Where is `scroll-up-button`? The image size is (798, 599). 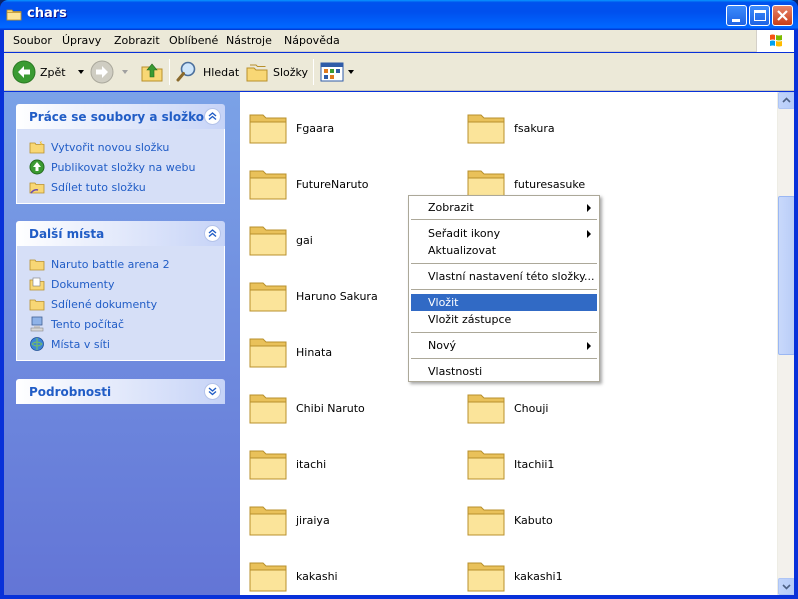 scroll-up-button is located at coordinates (786, 100).